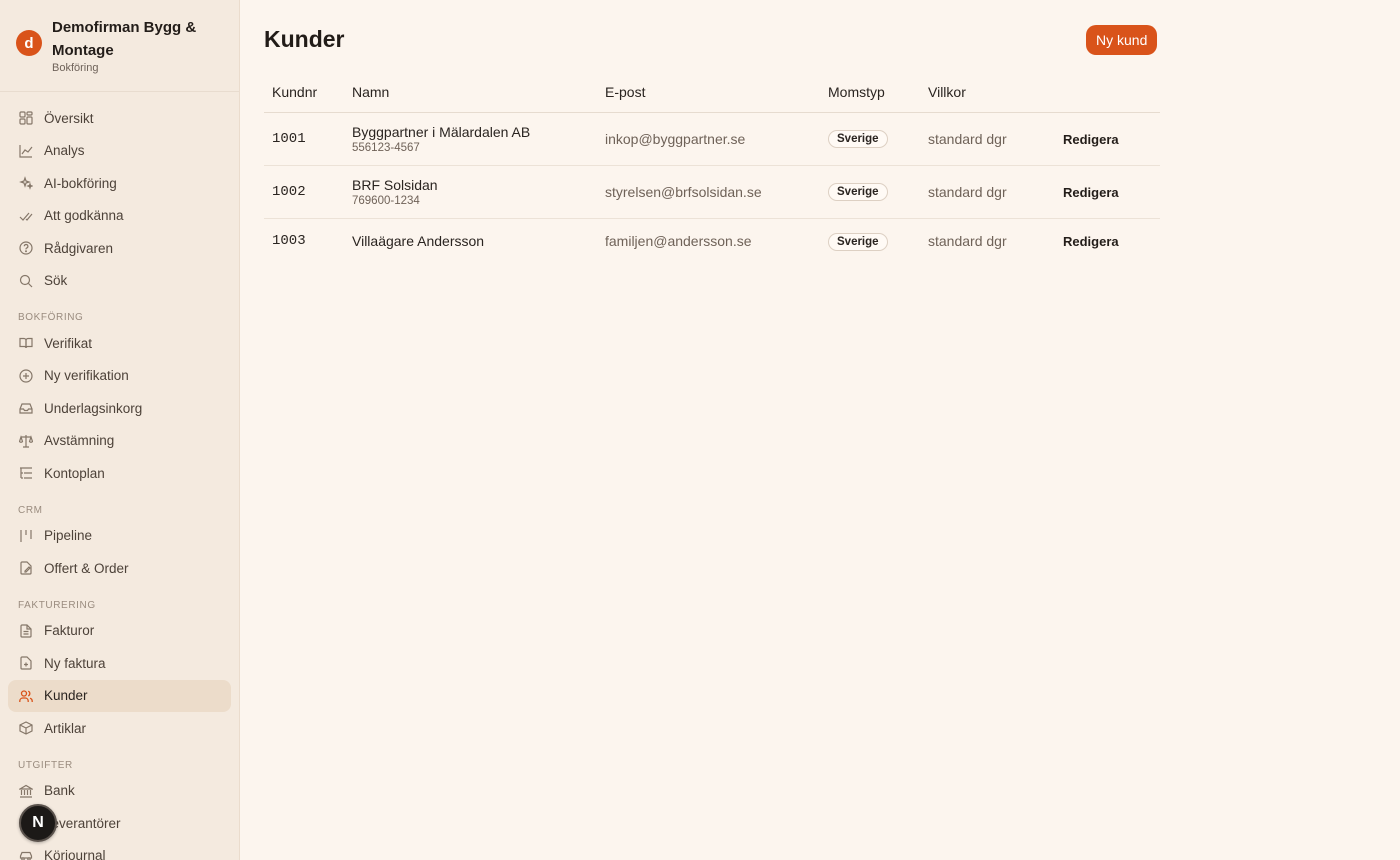 This screenshot has height=860, width=1400. Describe the element at coordinates (119, 850) in the screenshot. I see `sidebar-item-korjournal: Körjournal` at that location.